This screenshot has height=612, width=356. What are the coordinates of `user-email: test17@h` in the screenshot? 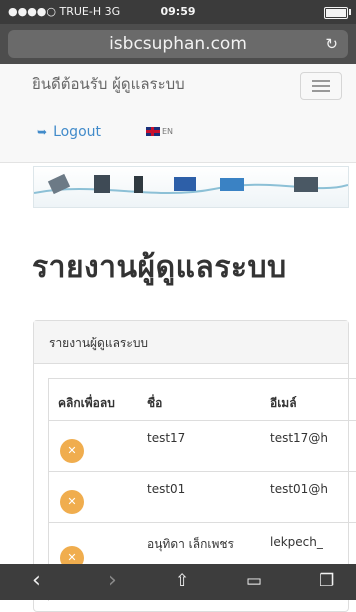 It's located at (299, 438).